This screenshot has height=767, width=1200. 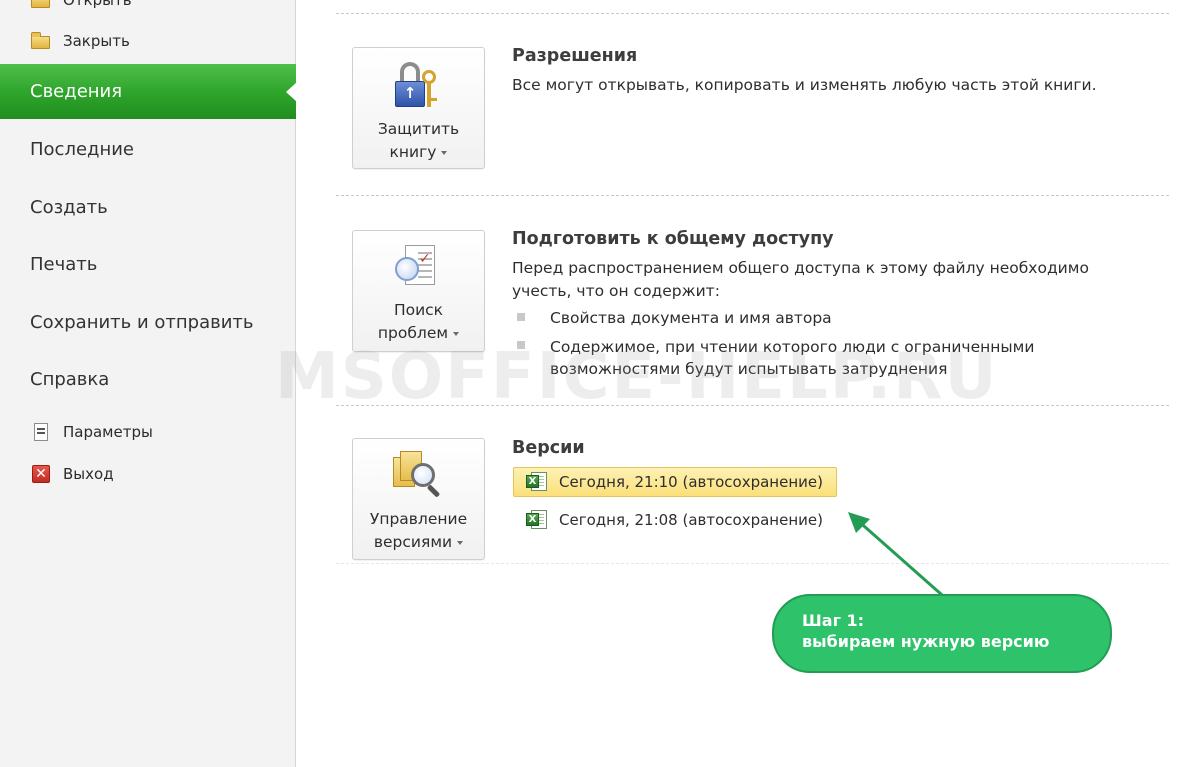 What do you see at coordinates (76, 91) in the screenshot?
I see `sidebar-item-info-label: Сведения` at bounding box center [76, 91].